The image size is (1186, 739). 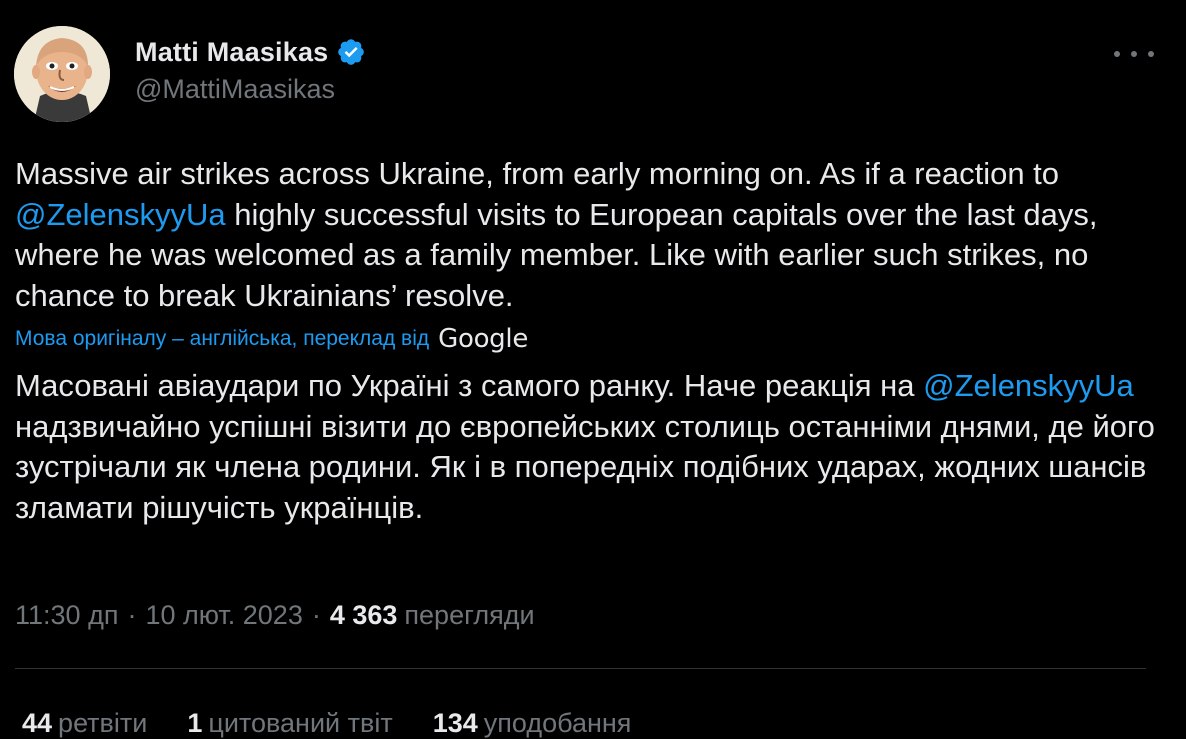 What do you see at coordinates (120, 214) in the screenshot?
I see `mention-link: @ZelenskyyUa` at bounding box center [120, 214].